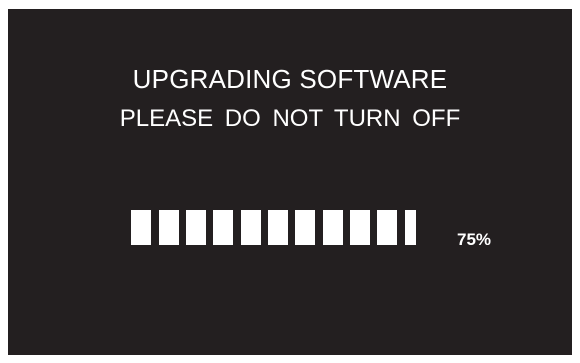  What do you see at coordinates (290, 79) in the screenshot?
I see `upgrade-title: UPGRADING SOFTWARE` at bounding box center [290, 79].